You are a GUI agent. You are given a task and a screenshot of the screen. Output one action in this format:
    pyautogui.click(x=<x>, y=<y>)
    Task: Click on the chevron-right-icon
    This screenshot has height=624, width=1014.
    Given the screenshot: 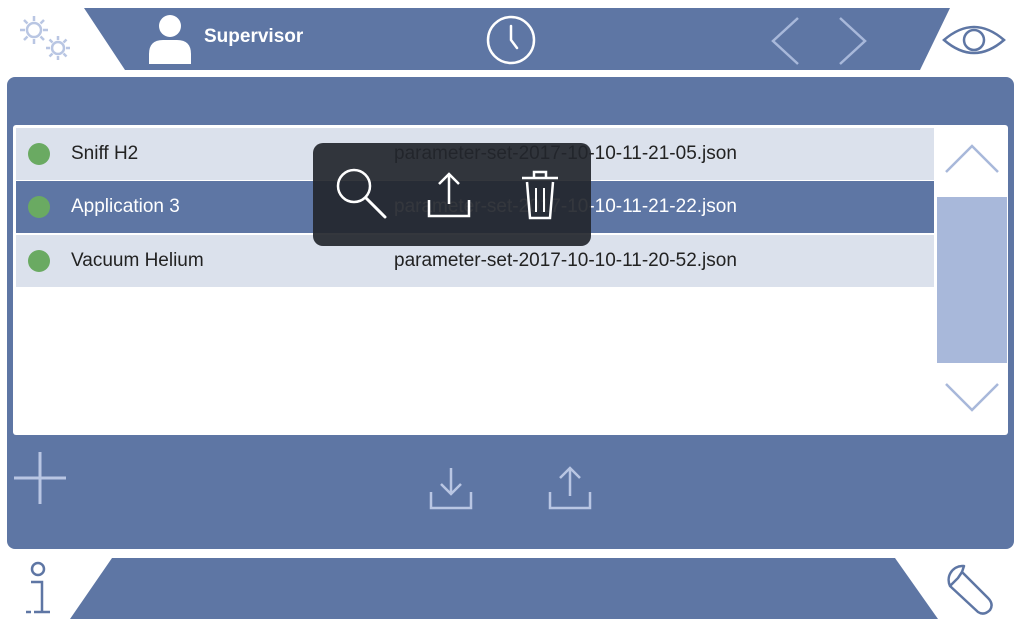 What is the action you would take?
    pyautogui.click(x=853, y=41)
    